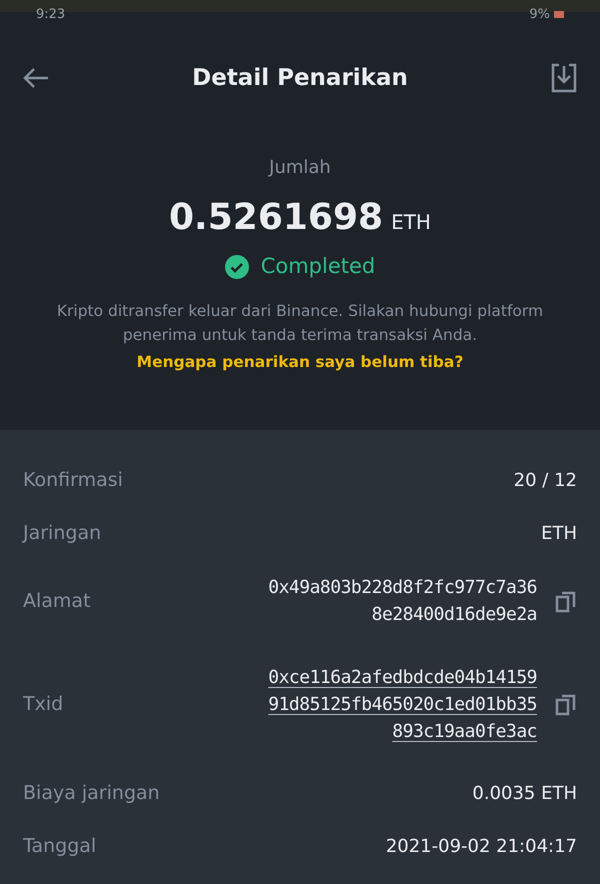 Image resolution: width=600 pixels, height=884 pixels. Describe the element at coordinates (559, 534) in the screenshot. I see `detail-value: ETH` at that location.